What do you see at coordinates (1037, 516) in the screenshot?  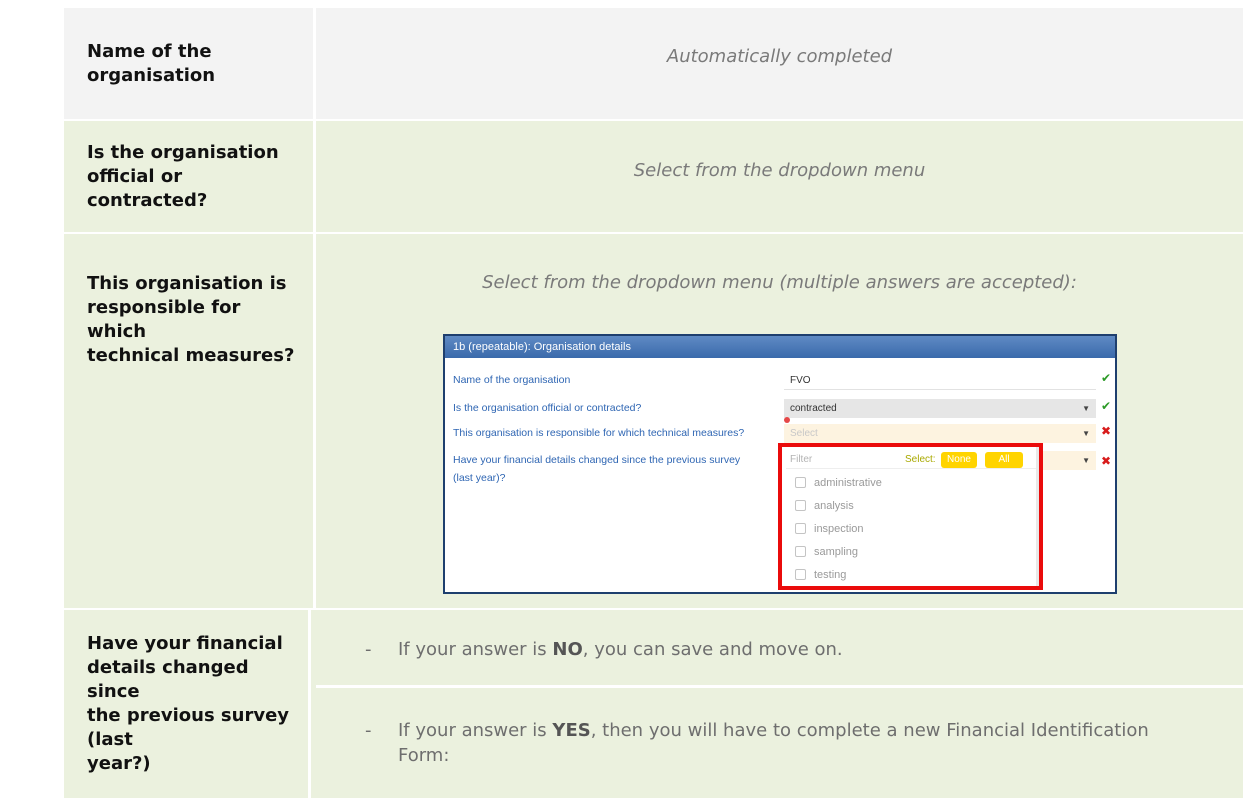 I see `dropdown-scrollbar` at bounding box center [1037, 516].